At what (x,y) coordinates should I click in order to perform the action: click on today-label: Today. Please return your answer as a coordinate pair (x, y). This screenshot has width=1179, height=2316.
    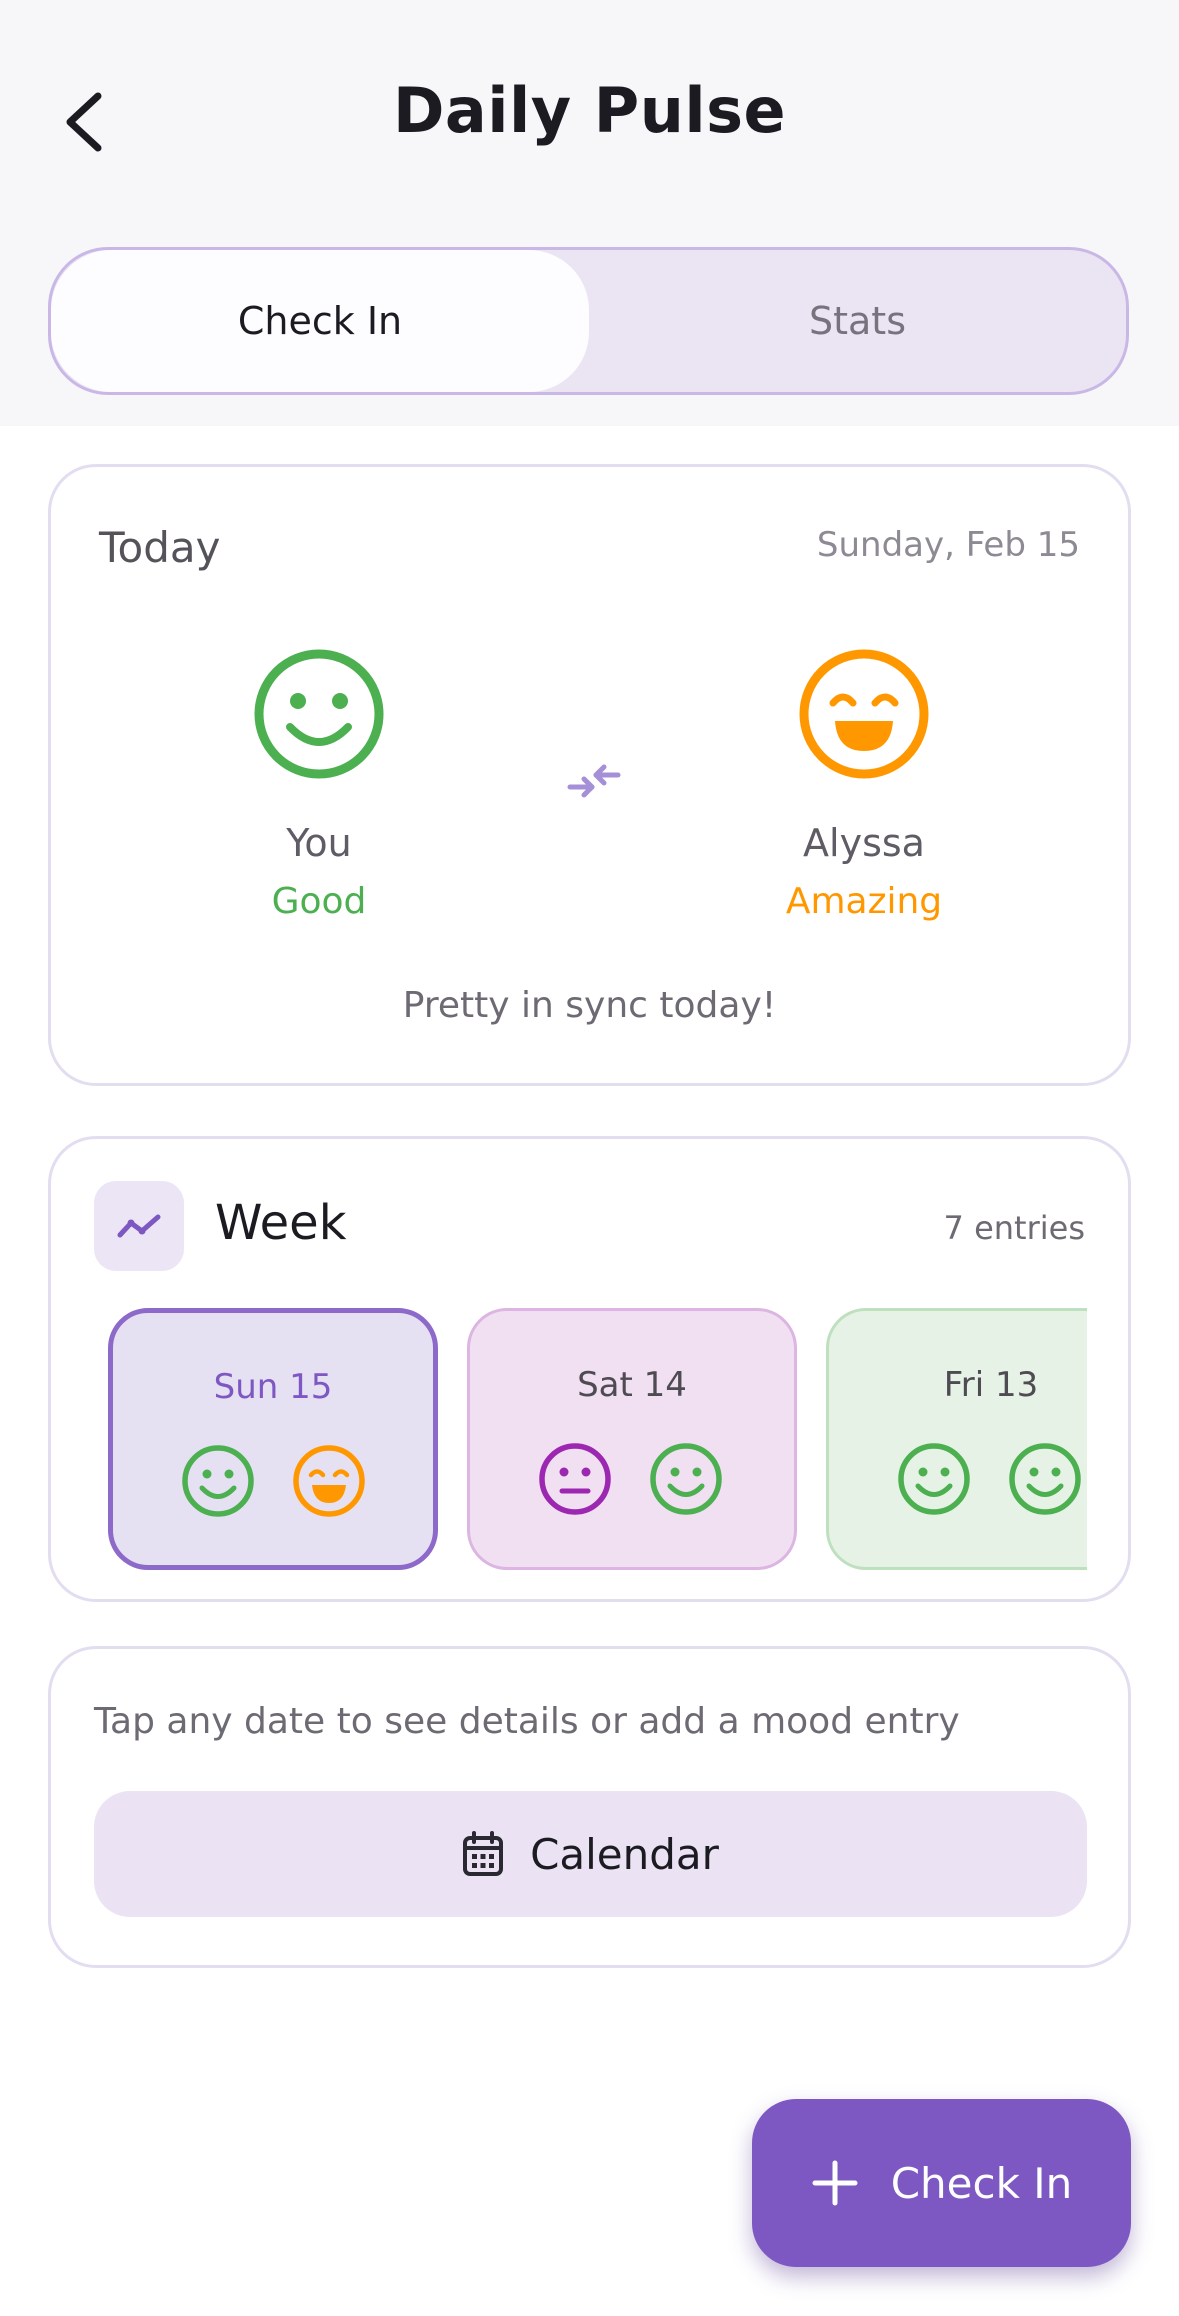
    Looking at the image, I should click on (160, 547).